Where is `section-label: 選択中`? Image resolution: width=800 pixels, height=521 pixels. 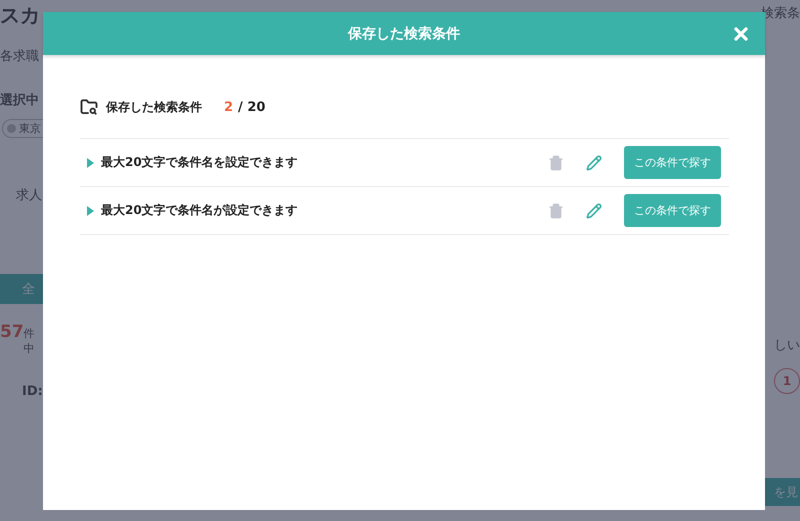
section-label: 選択中 is located at coordinates (19, 100).